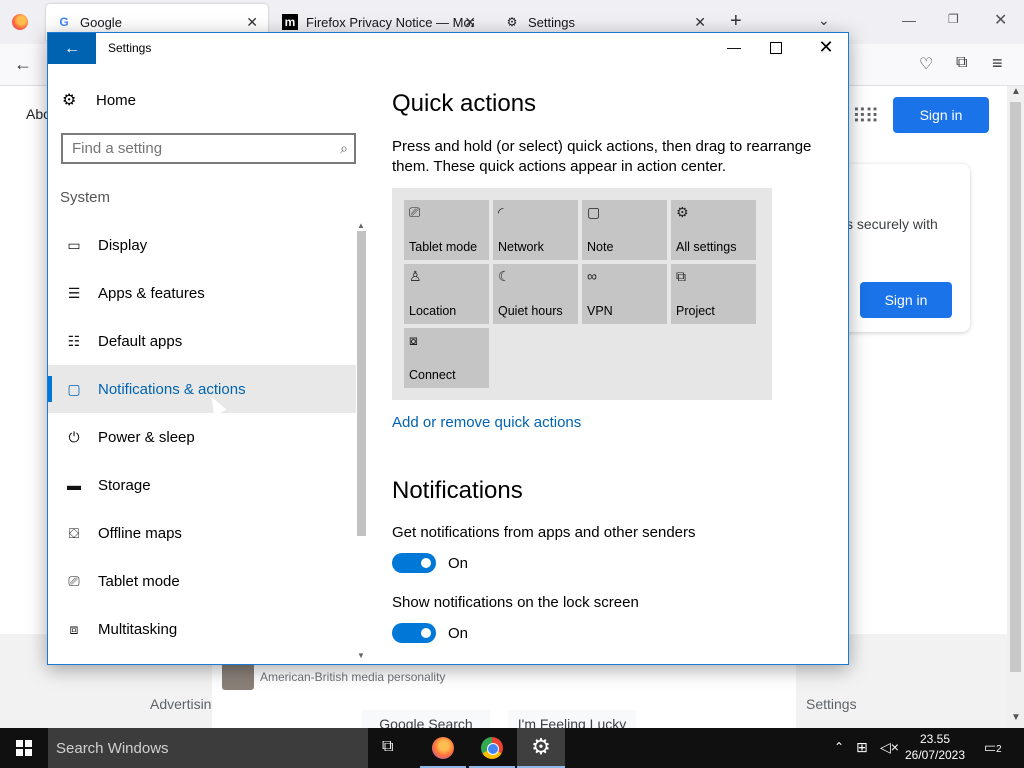  What do you see at coordinates (521, 247) in the screenshot?
I see `tile-label: Network` at bounding box center [521, 247].